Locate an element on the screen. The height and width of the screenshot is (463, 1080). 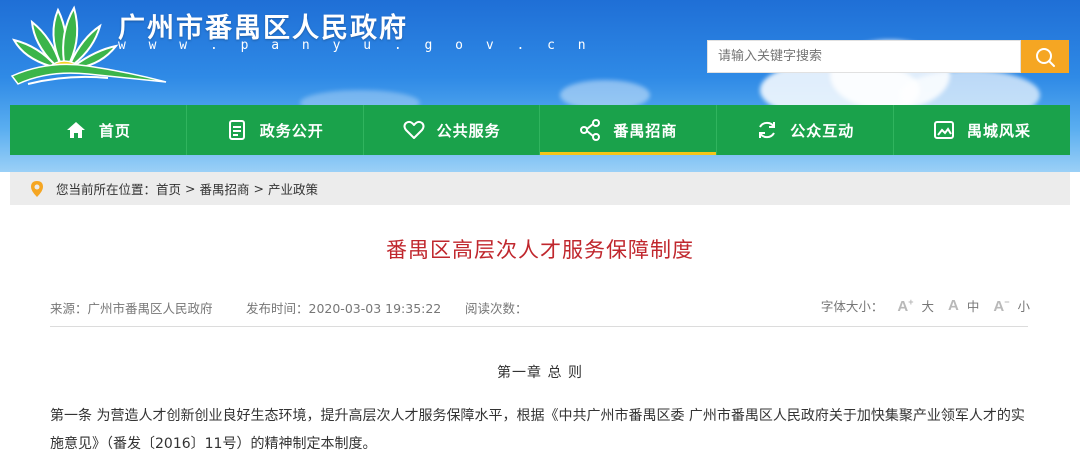
breadcrumb-link-home: 首页 is located at coordinates (168, 188).